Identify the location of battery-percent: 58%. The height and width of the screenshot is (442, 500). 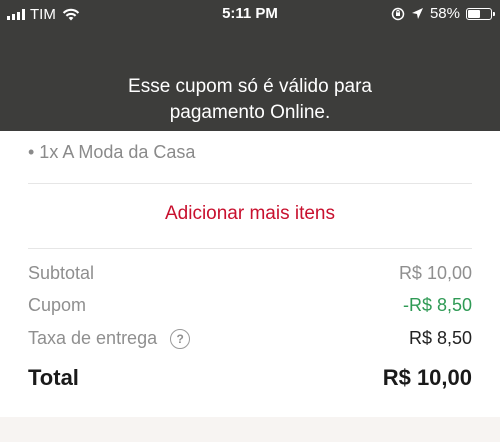
(444, 13).